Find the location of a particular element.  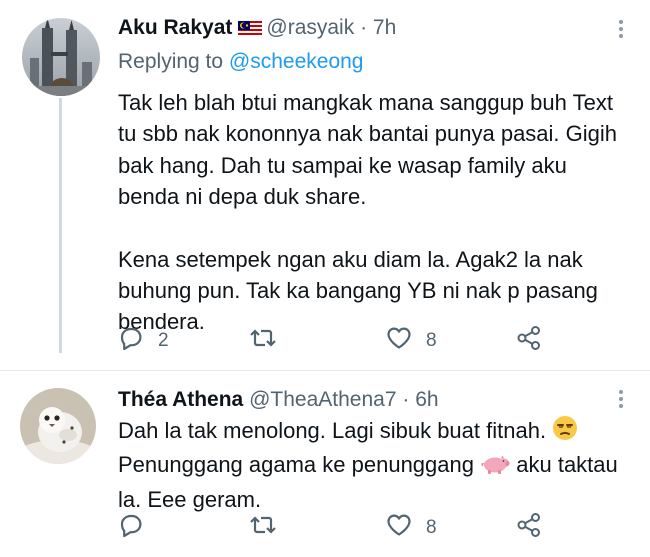

author-name: Aku Rakyat is located at coordinates (175, 27).